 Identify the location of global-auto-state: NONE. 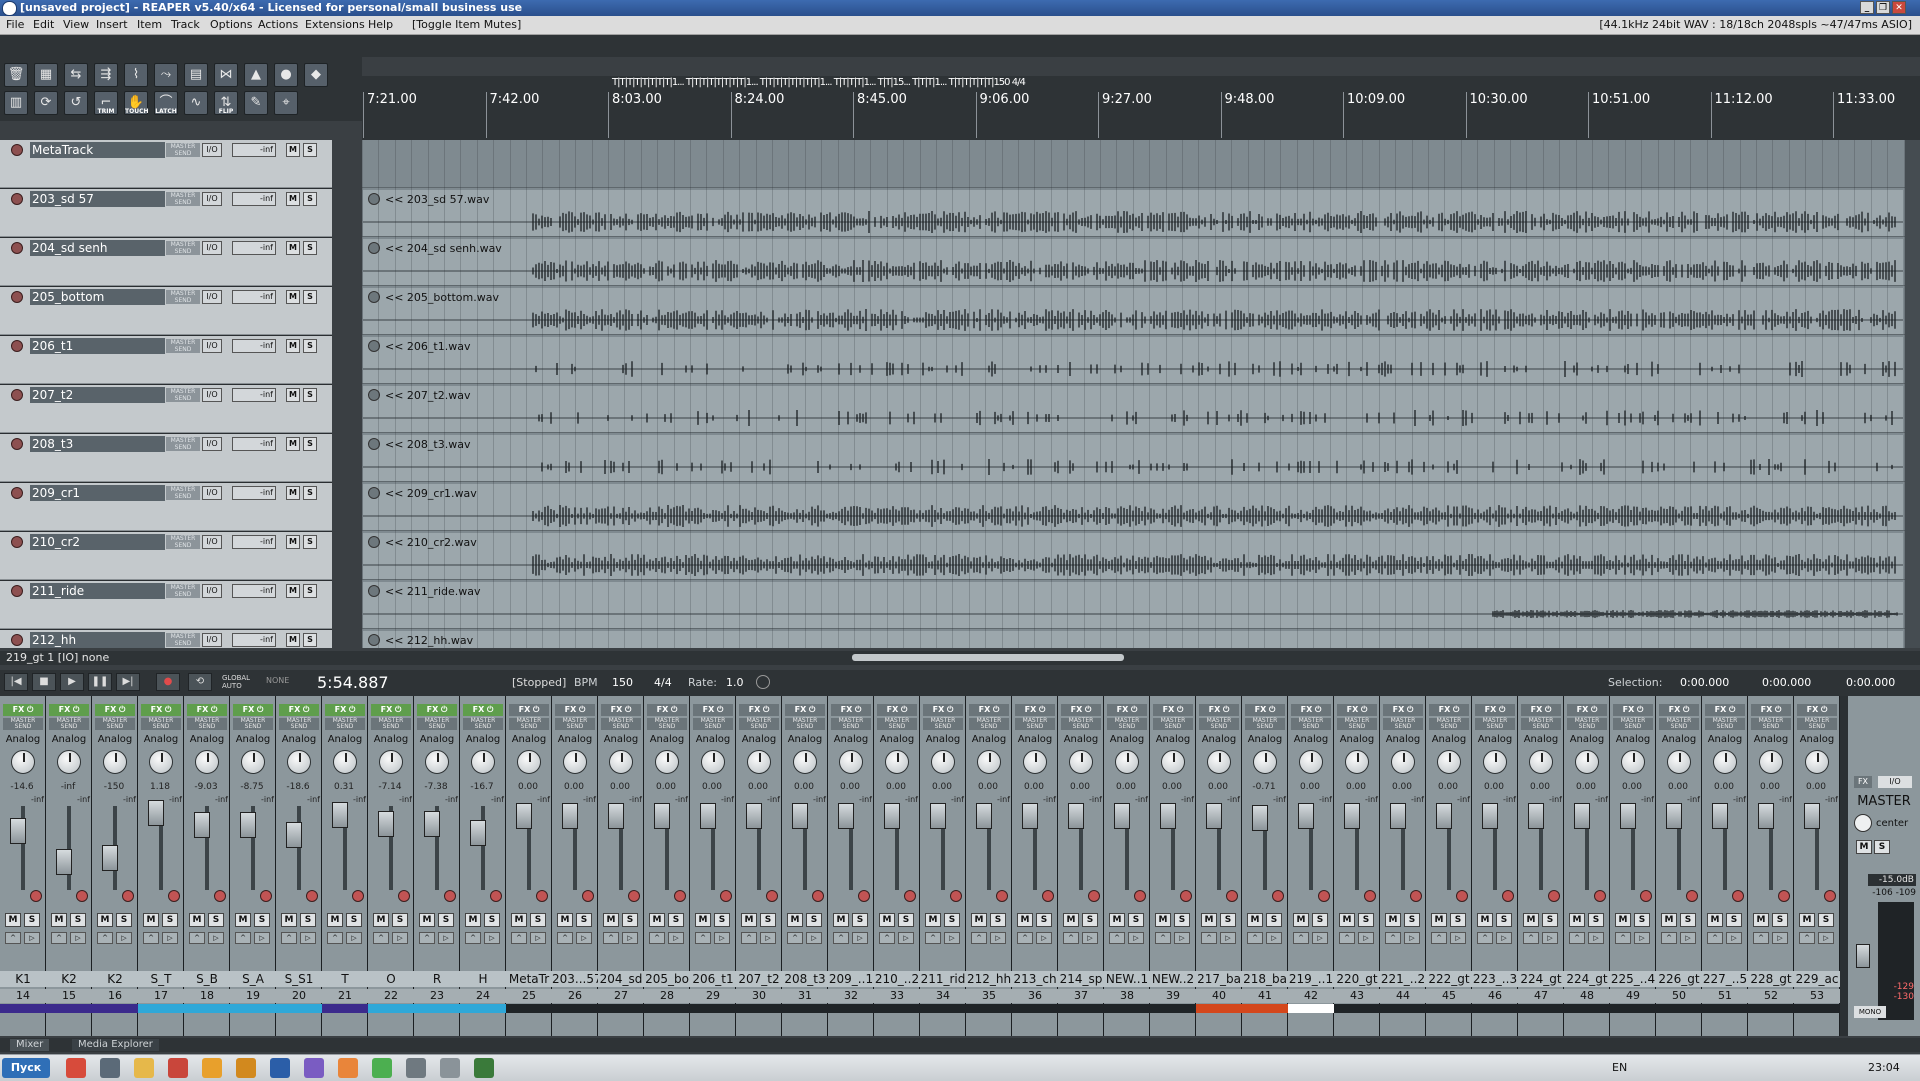
(277, 680).